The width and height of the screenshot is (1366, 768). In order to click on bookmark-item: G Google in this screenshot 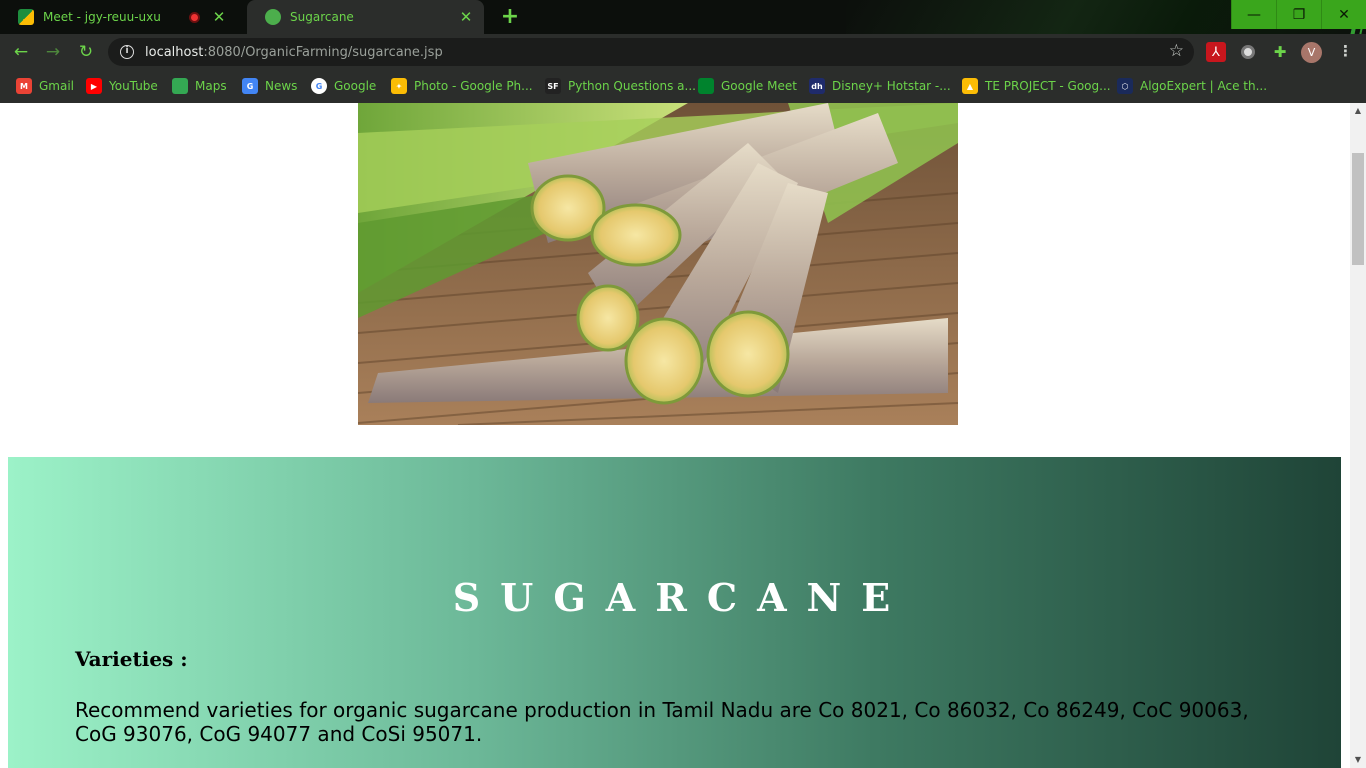, I will do `click(343, 86)`.